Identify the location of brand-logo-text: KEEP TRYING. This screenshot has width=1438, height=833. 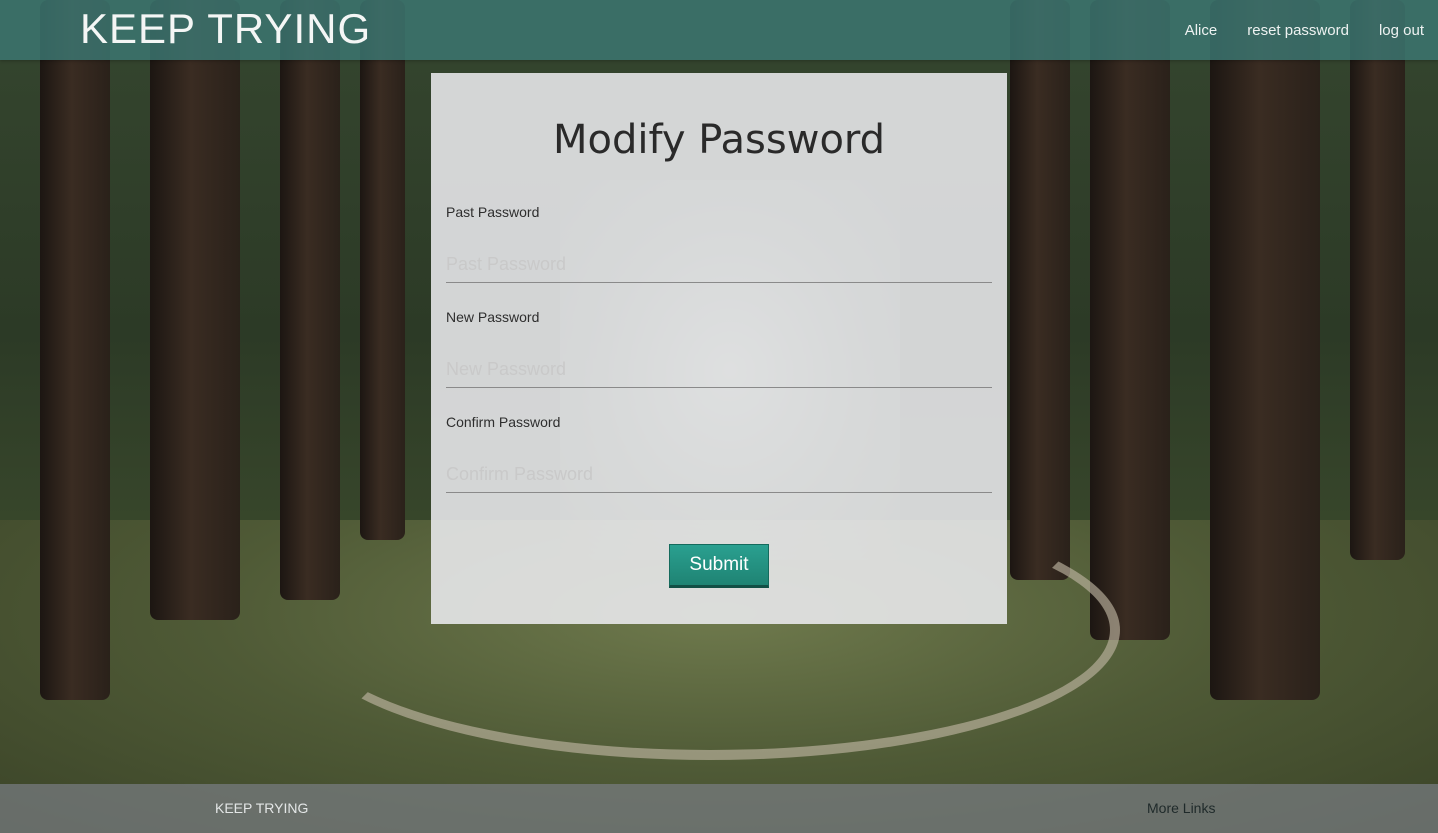
(225, 29).